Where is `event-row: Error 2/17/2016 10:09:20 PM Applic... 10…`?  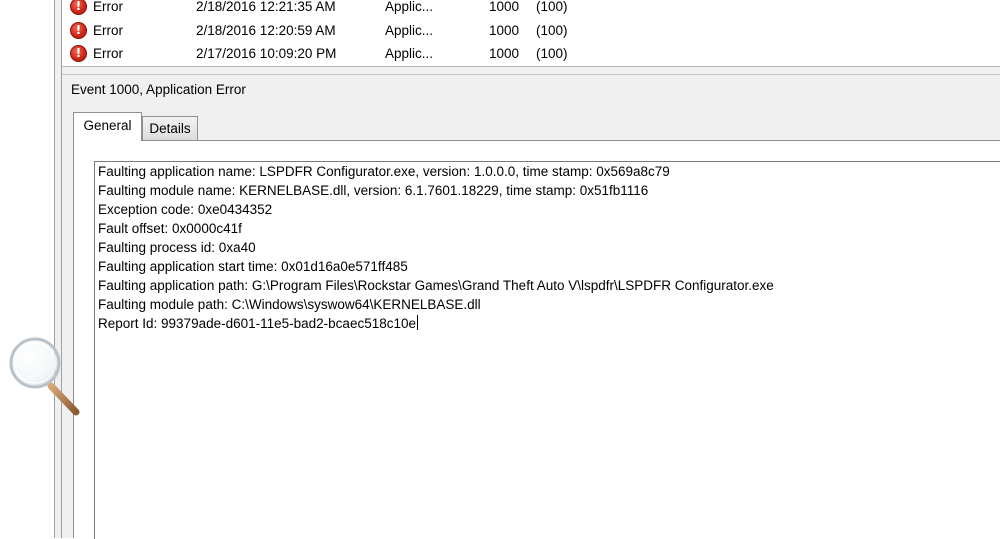
event-row: Error 2/17/2016 10:09:20 PM Applic... 10… is located at coordinates (531, 54).